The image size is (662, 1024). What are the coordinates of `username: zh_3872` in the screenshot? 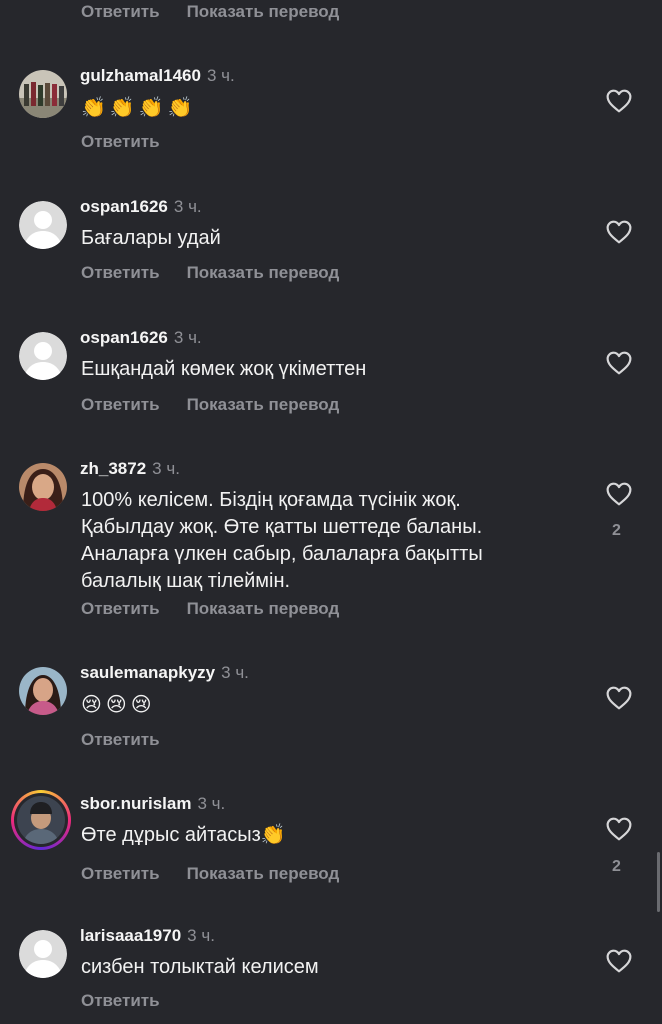 It's located at (113, 468).